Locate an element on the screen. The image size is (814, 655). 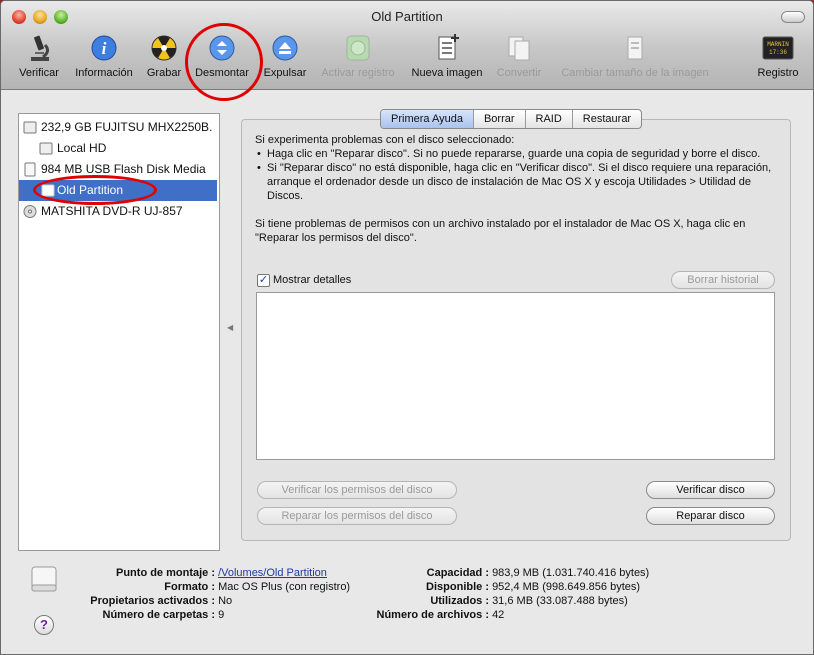
toolbar-toggle-button is located at coordinates (793, 17).